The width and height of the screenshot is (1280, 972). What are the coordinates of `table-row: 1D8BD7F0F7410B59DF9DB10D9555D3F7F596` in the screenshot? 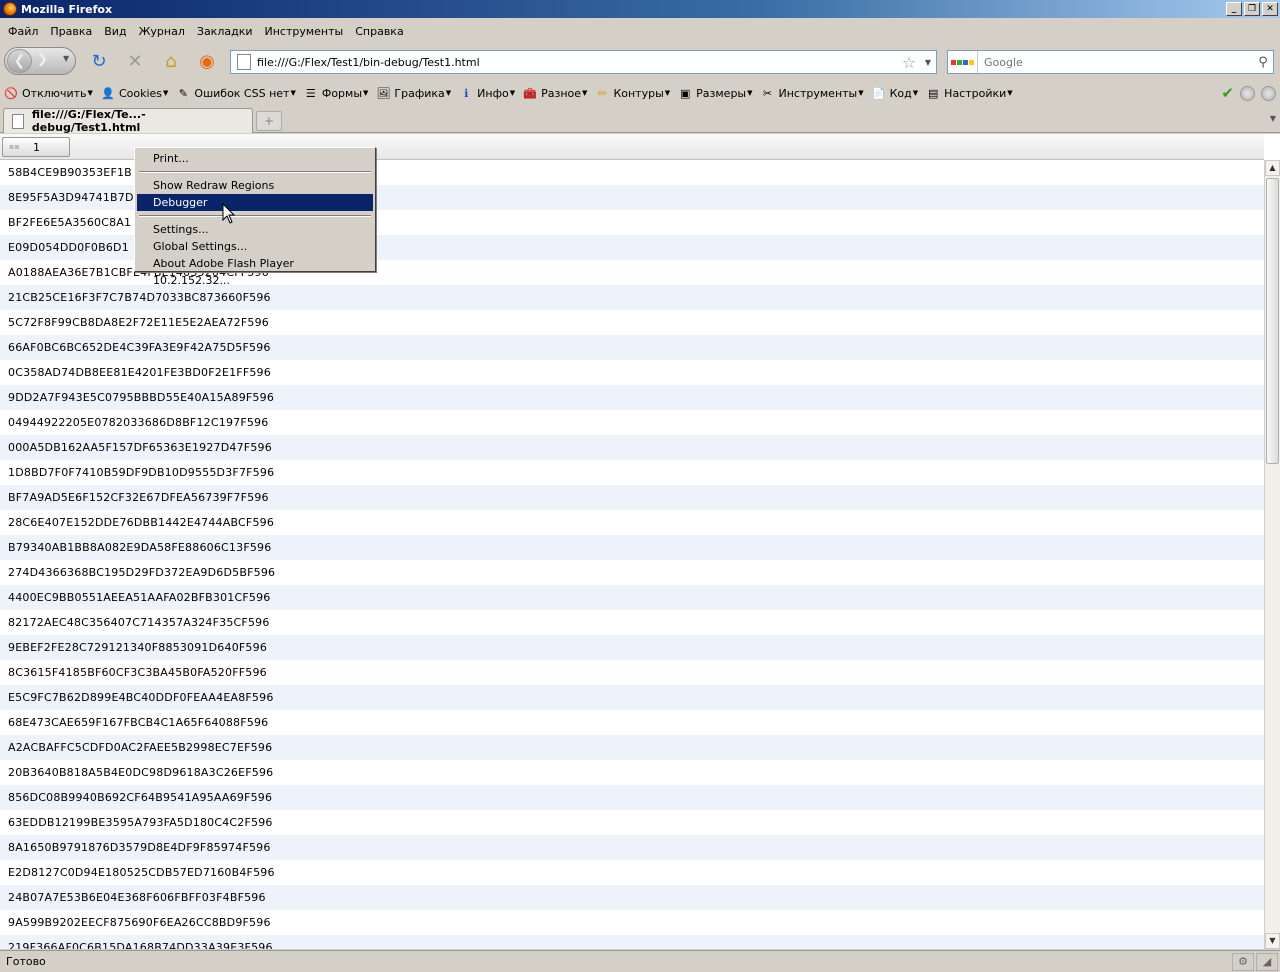 It's located at (632, 472).